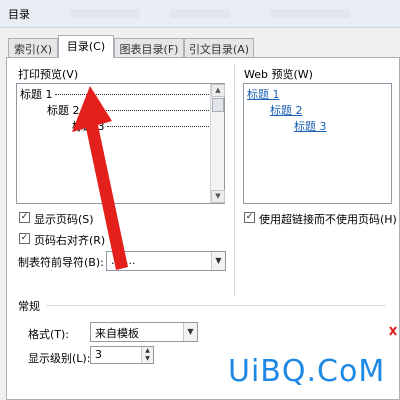 This screenshot has width=400, height=400. Describe the element at coordinates (70, 240) in the screenshot. I see `right-align-label: 页码右对齐(R)` at that location.